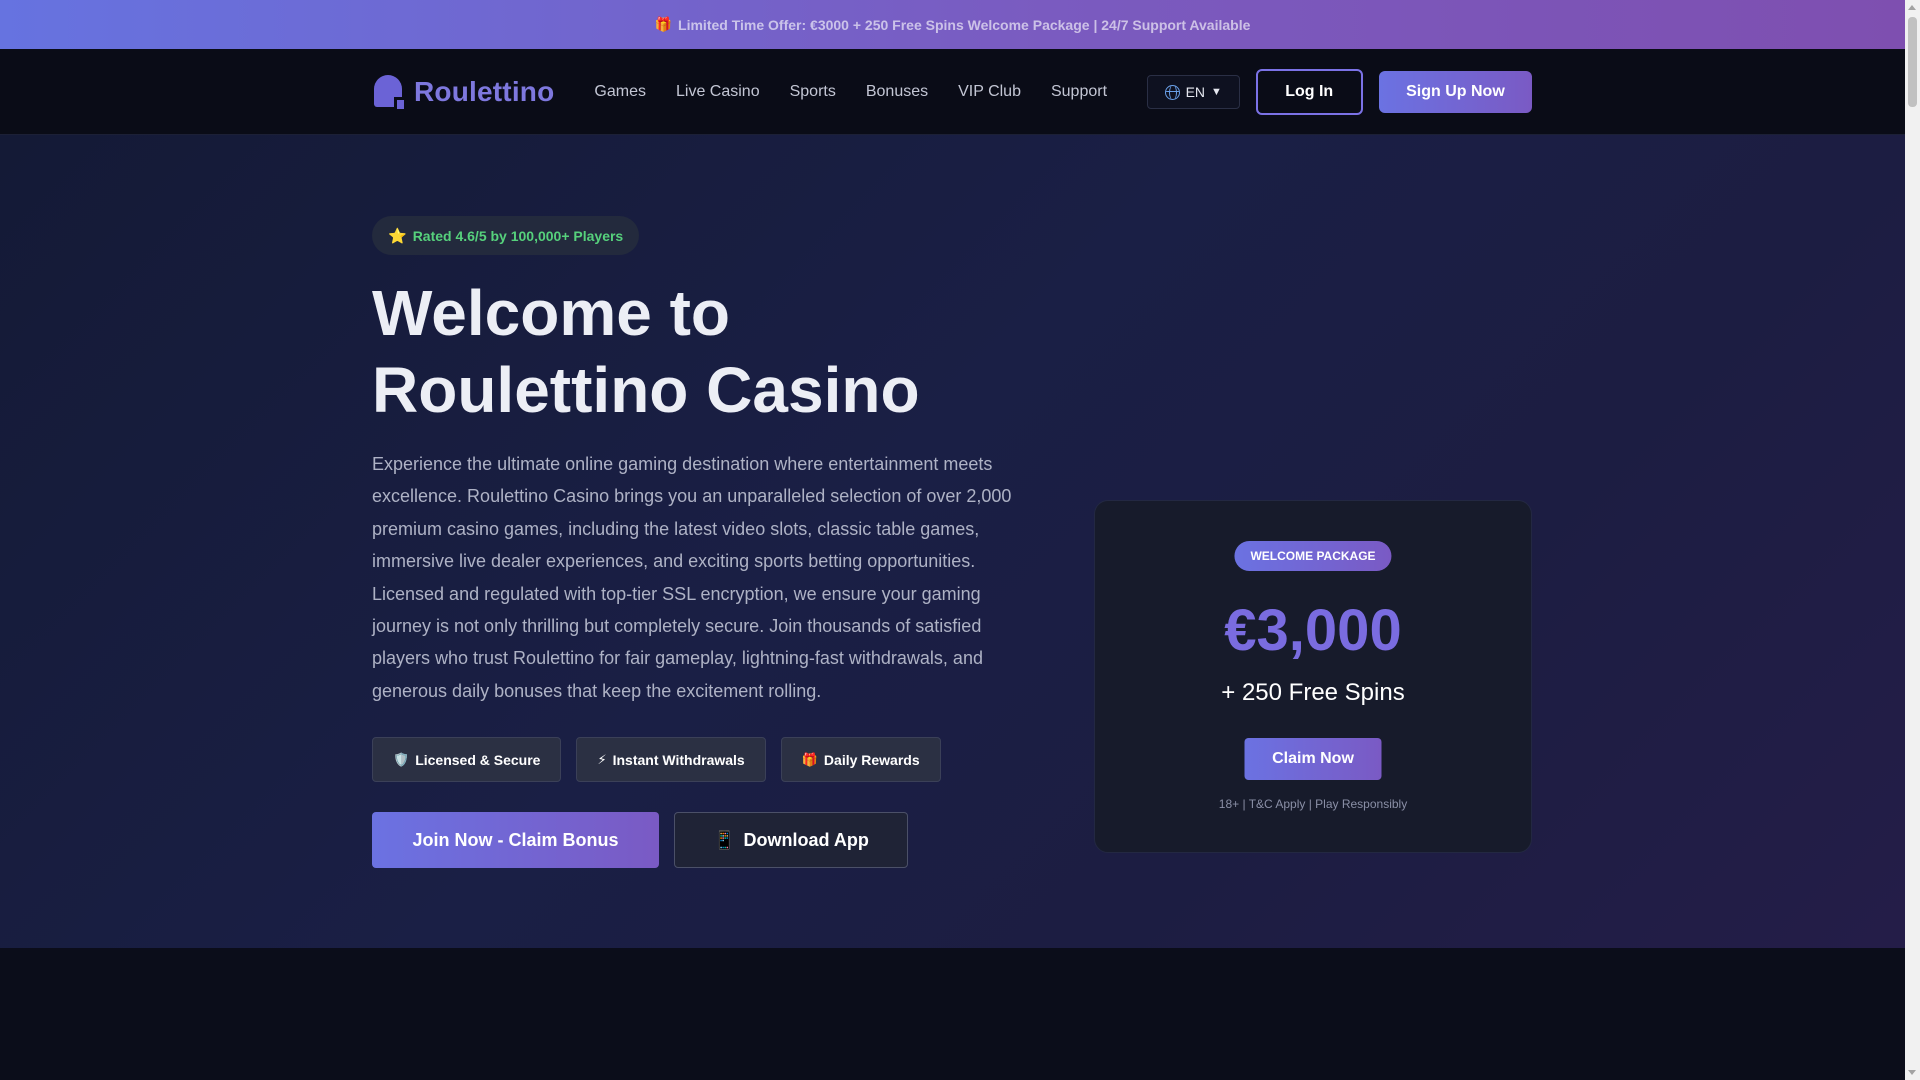 This screenshot has height=1080, width=1920. I want to click on download-app-button: 📱 Download App, so click(791, 840).